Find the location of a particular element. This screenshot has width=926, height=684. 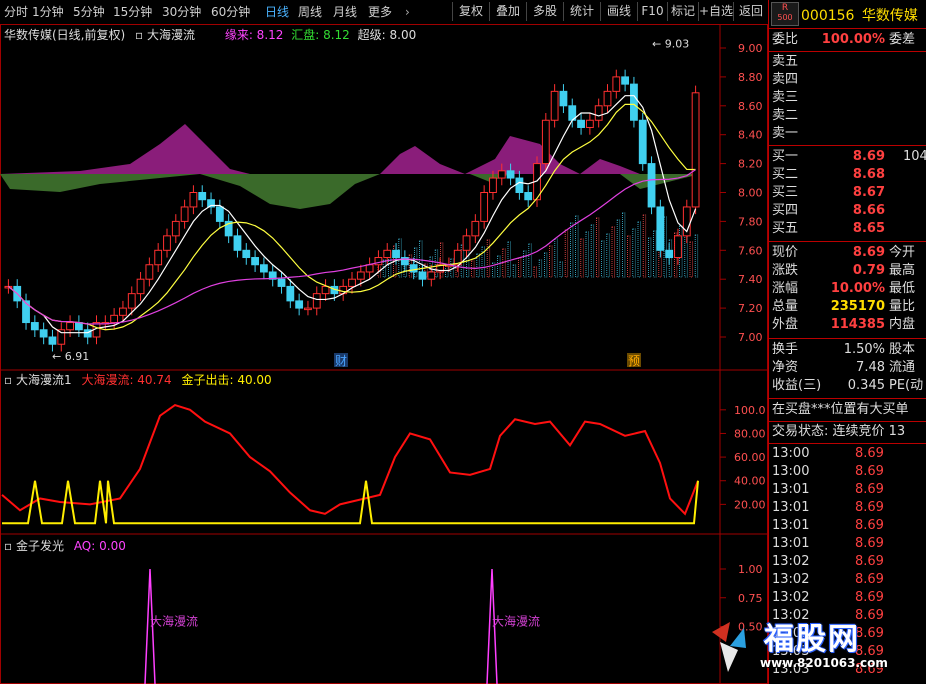

bid2-price: 8.68 is located at coordinates (868, 174).